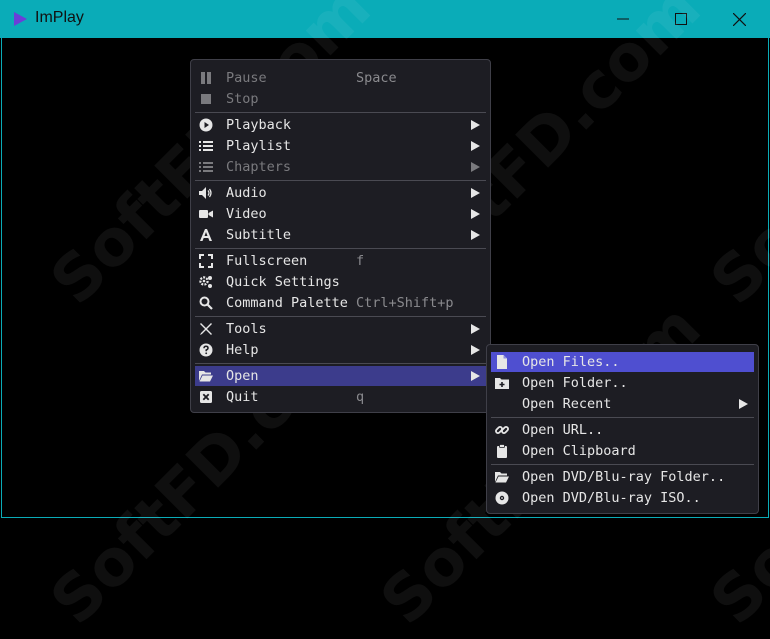 Image resolution: width=770 pixels, height=639 pixels. I want to click on menu-item-help: Help, so click(340, 350).